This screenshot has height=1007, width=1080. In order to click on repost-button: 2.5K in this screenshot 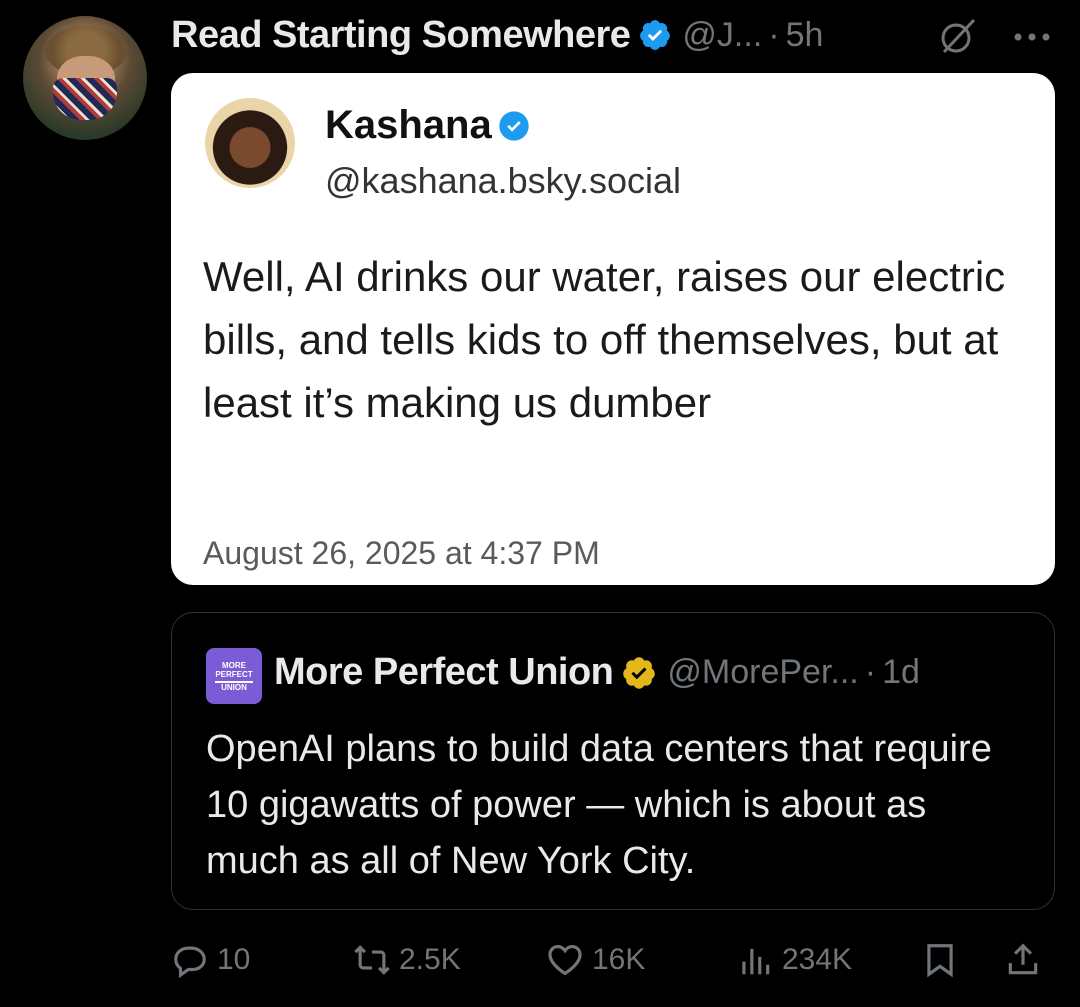, I will do `click(407, 960)`.